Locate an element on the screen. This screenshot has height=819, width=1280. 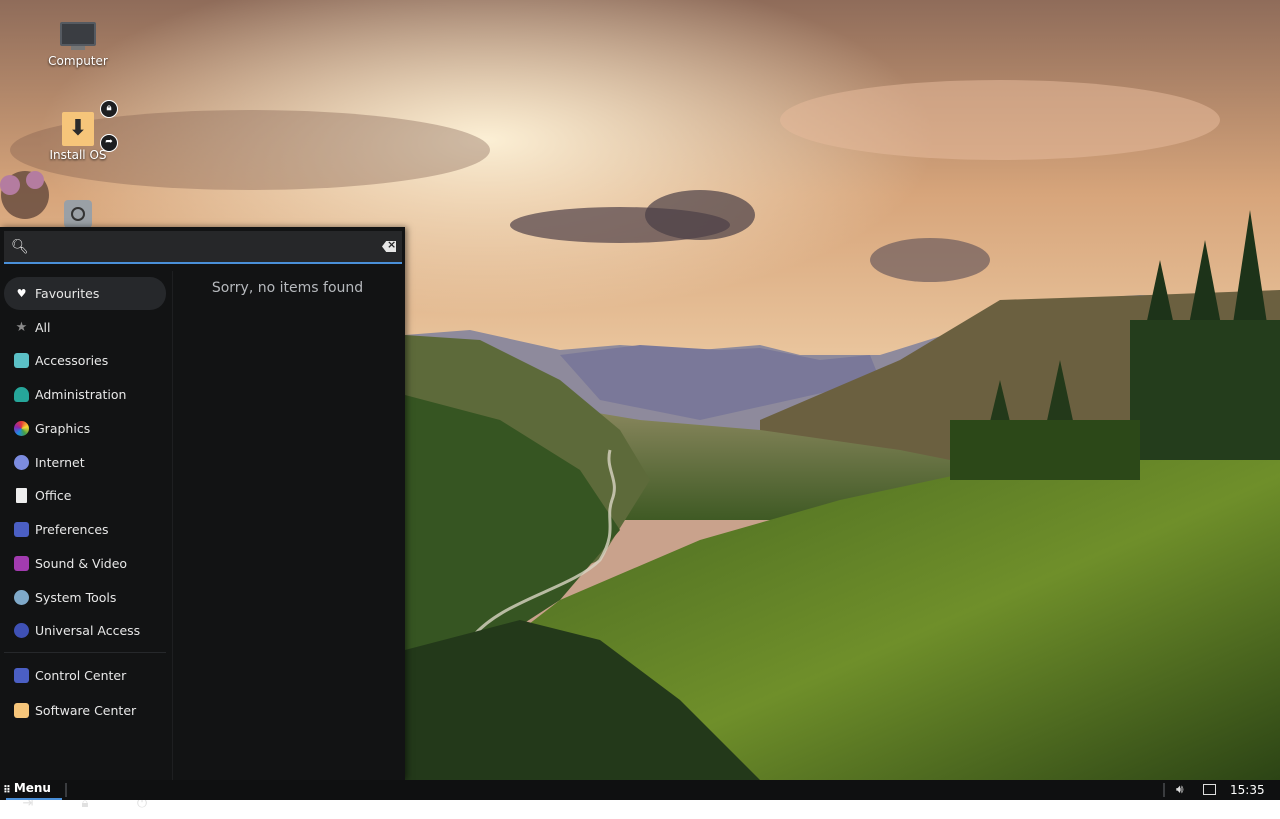
search-icon: 🔍︎ is located at coordinates (20, 247).